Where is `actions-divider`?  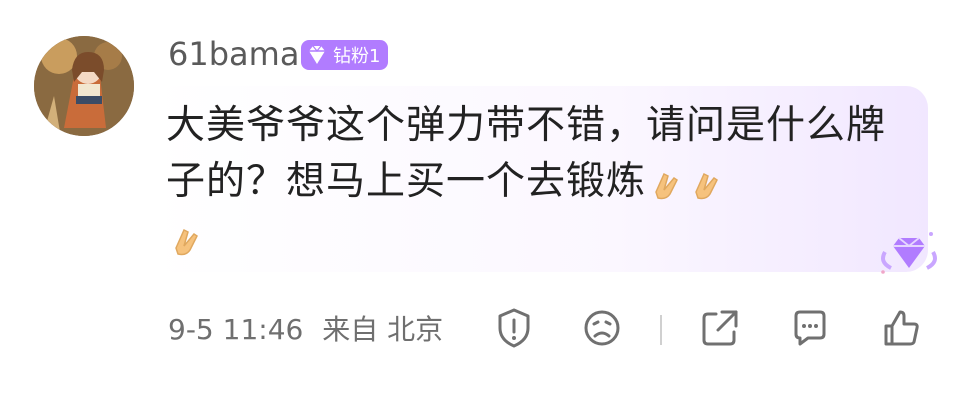
actions-divider is located at coordinates (661, 330).